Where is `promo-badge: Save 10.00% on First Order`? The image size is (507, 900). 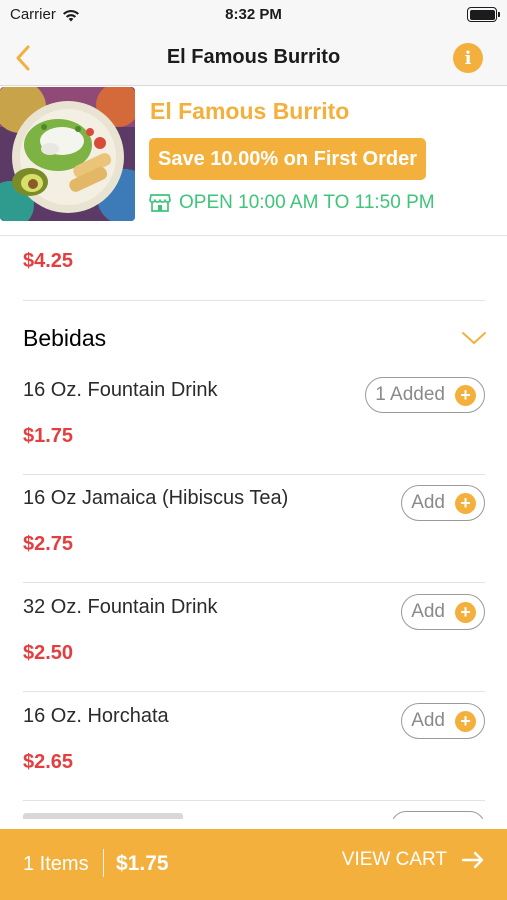
promo-badge: Save 10.00% on First Order is located at coordinates (288, 159).